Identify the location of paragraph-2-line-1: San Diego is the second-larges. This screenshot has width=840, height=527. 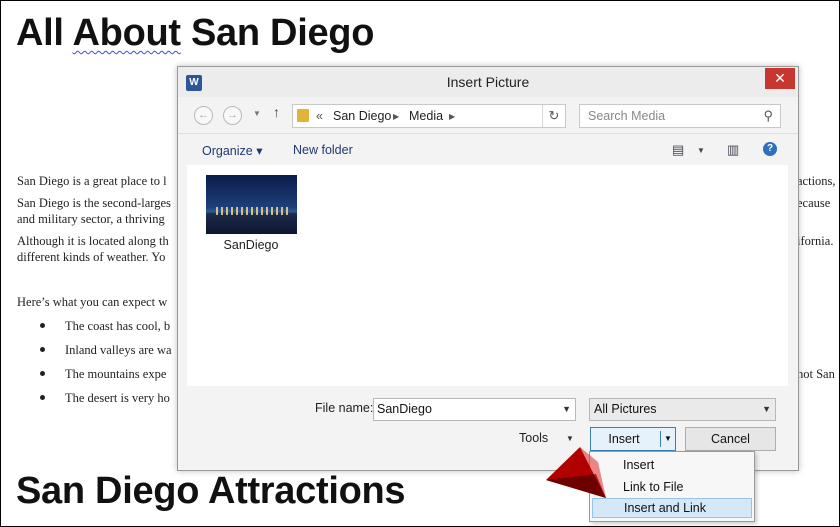
(94, 203).